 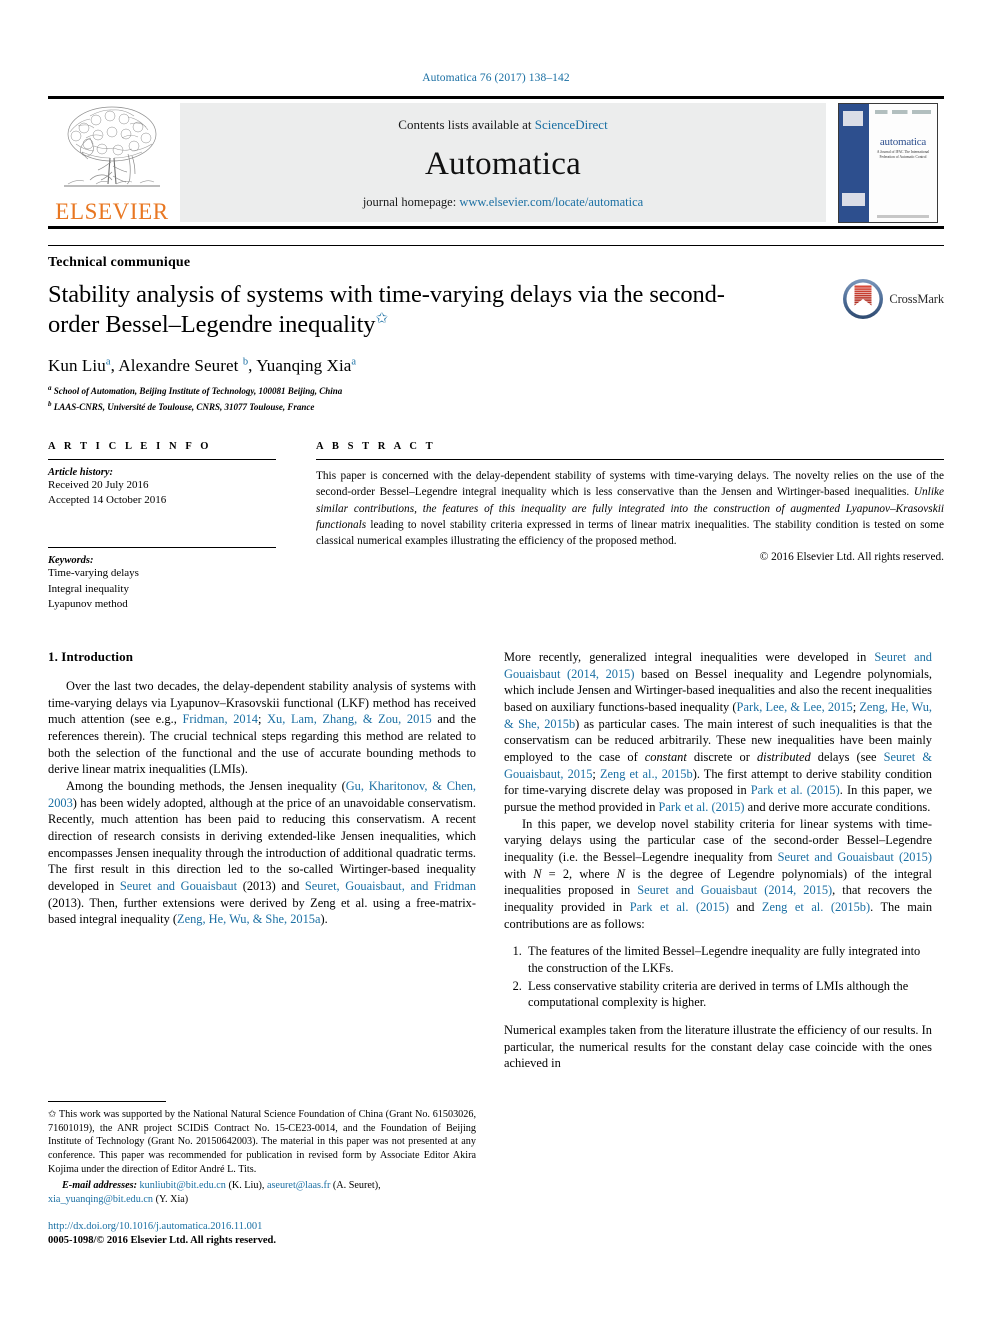 What do you see at coordinates (916, 298) in the screenshot?
I see `crossmark-label: CrossMark` at bounding box center [916, 298].